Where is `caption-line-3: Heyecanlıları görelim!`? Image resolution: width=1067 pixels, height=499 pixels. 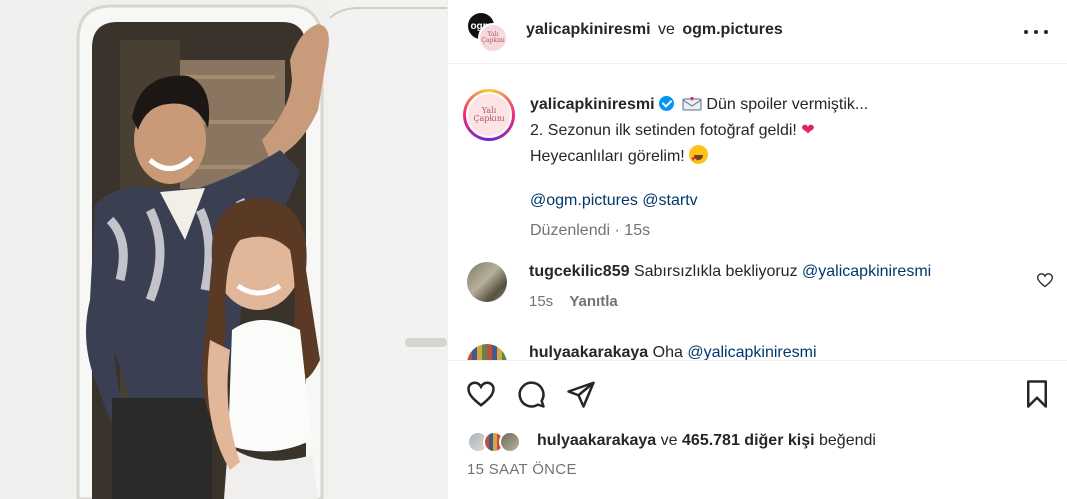 caption-line-3: Heyecanlıları görelim! is located at coordinates (607, 156).